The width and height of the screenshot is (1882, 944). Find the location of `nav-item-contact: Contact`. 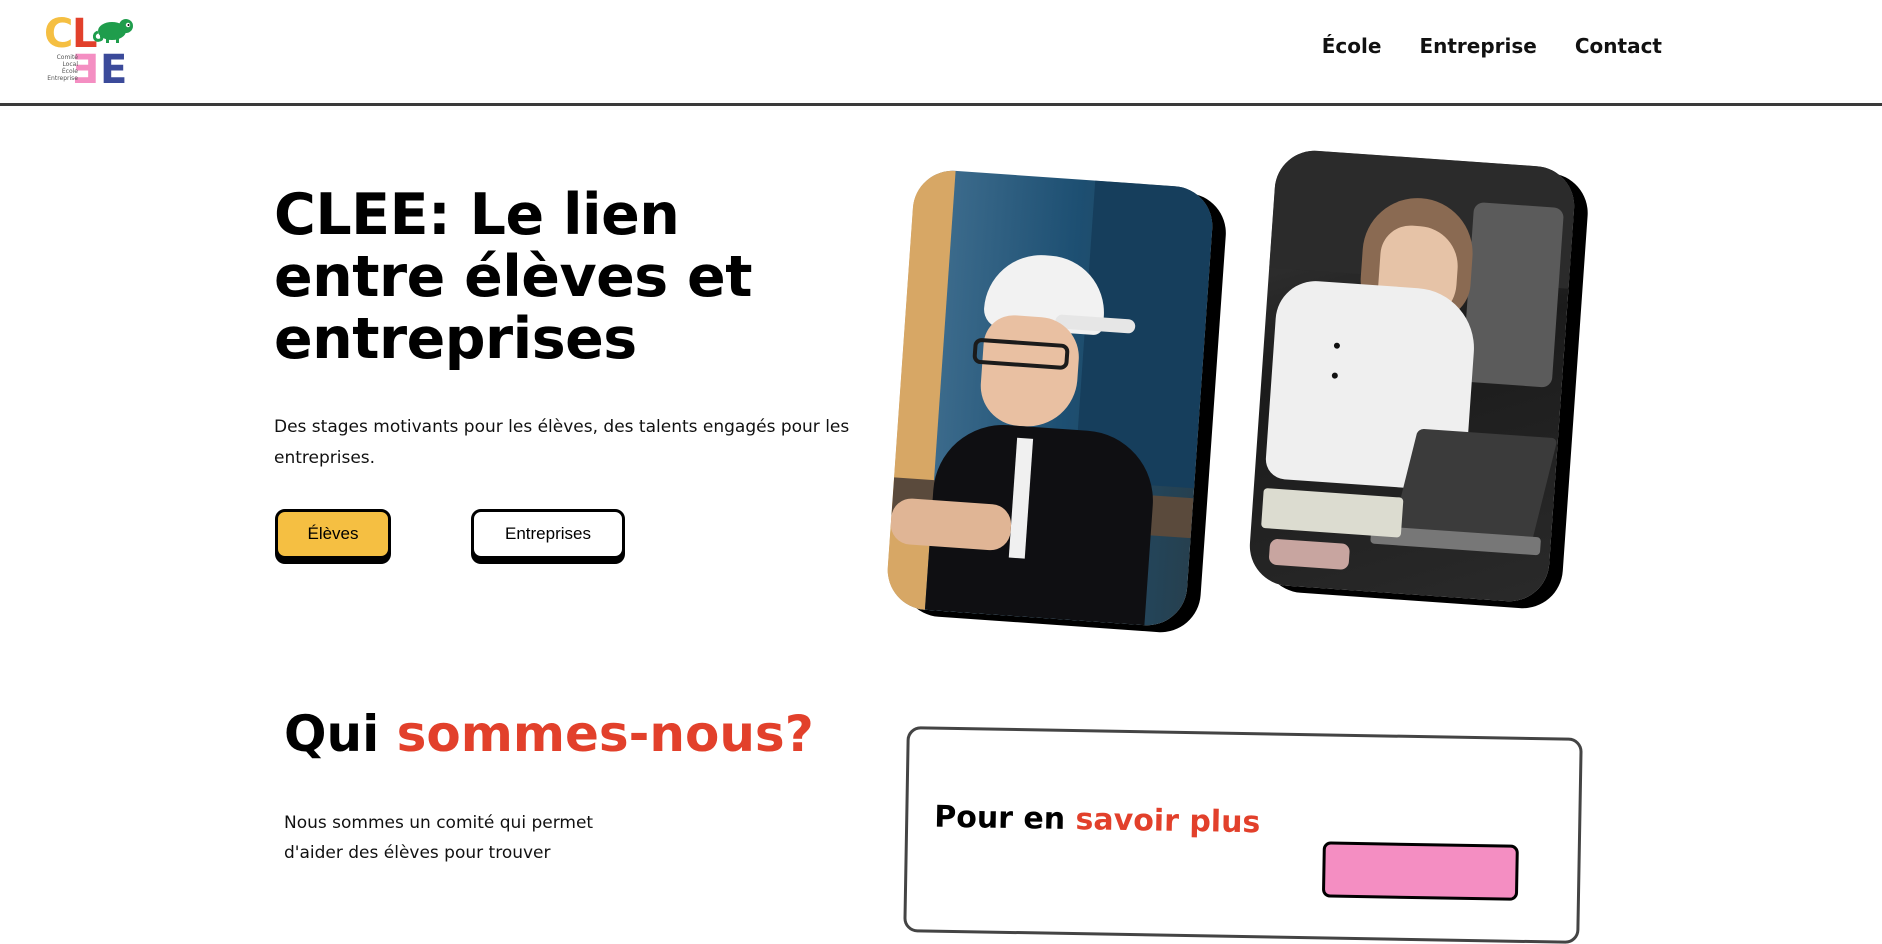

nav-item-contact: Contact is located at coordinates (1618, 46).